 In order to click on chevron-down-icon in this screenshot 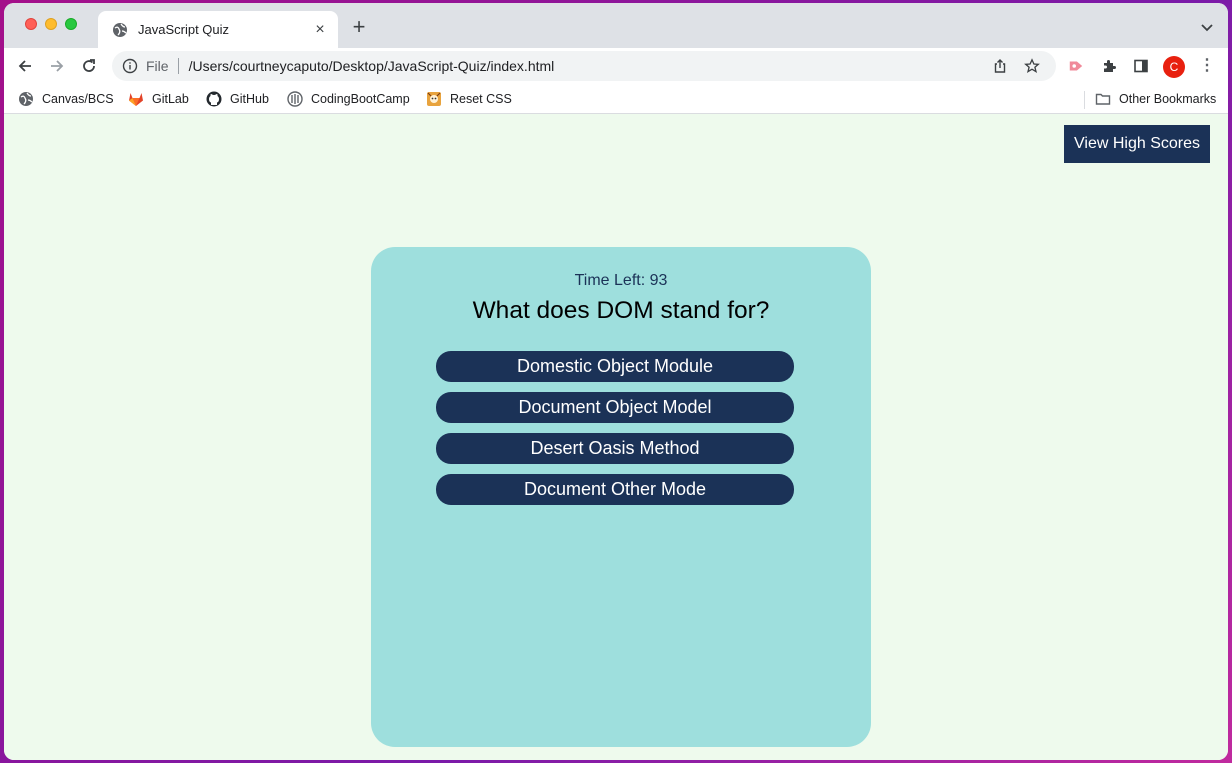, I will do `click(1207, 28)`.